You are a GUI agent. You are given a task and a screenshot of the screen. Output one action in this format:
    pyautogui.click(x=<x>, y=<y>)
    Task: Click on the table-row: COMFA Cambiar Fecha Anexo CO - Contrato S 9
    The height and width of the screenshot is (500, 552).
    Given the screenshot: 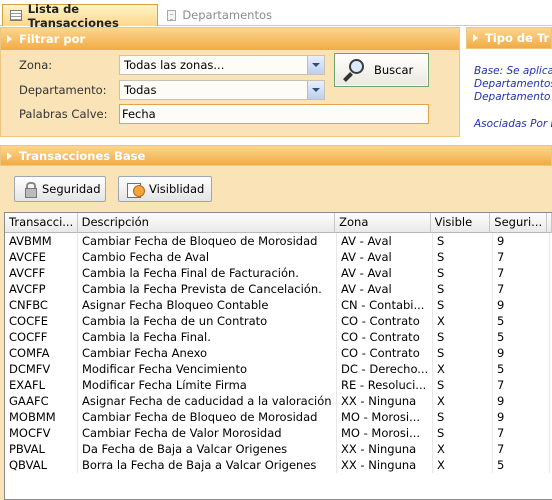 What is the action you would take?
    pyautogui.click(x=278, y=353)
    